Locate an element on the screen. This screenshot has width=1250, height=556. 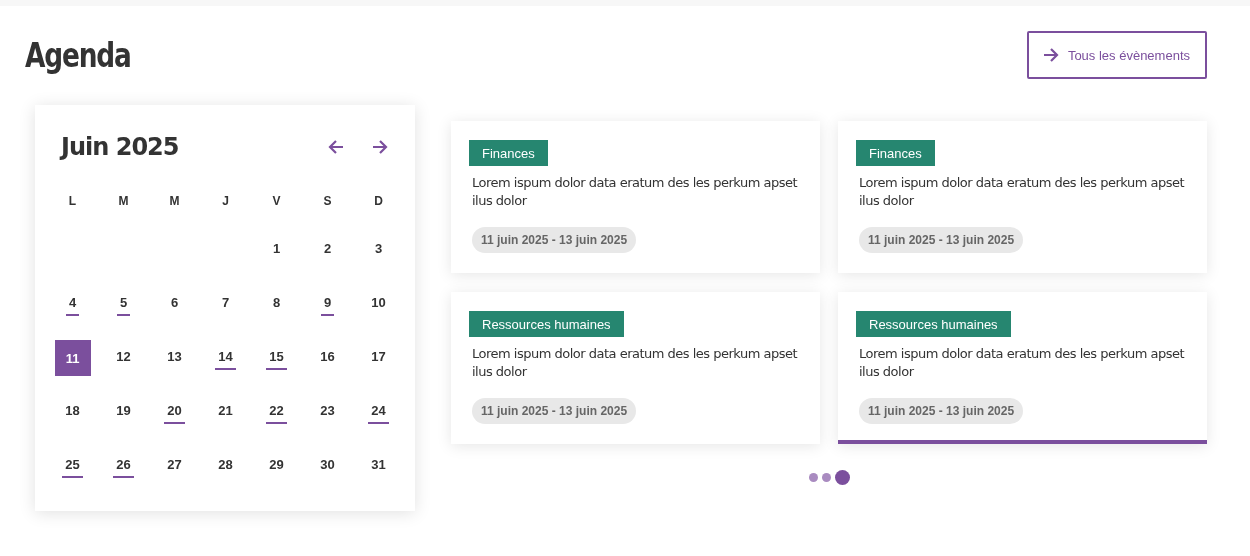
calendar-day: 30 is located at coordinates (327, 466).